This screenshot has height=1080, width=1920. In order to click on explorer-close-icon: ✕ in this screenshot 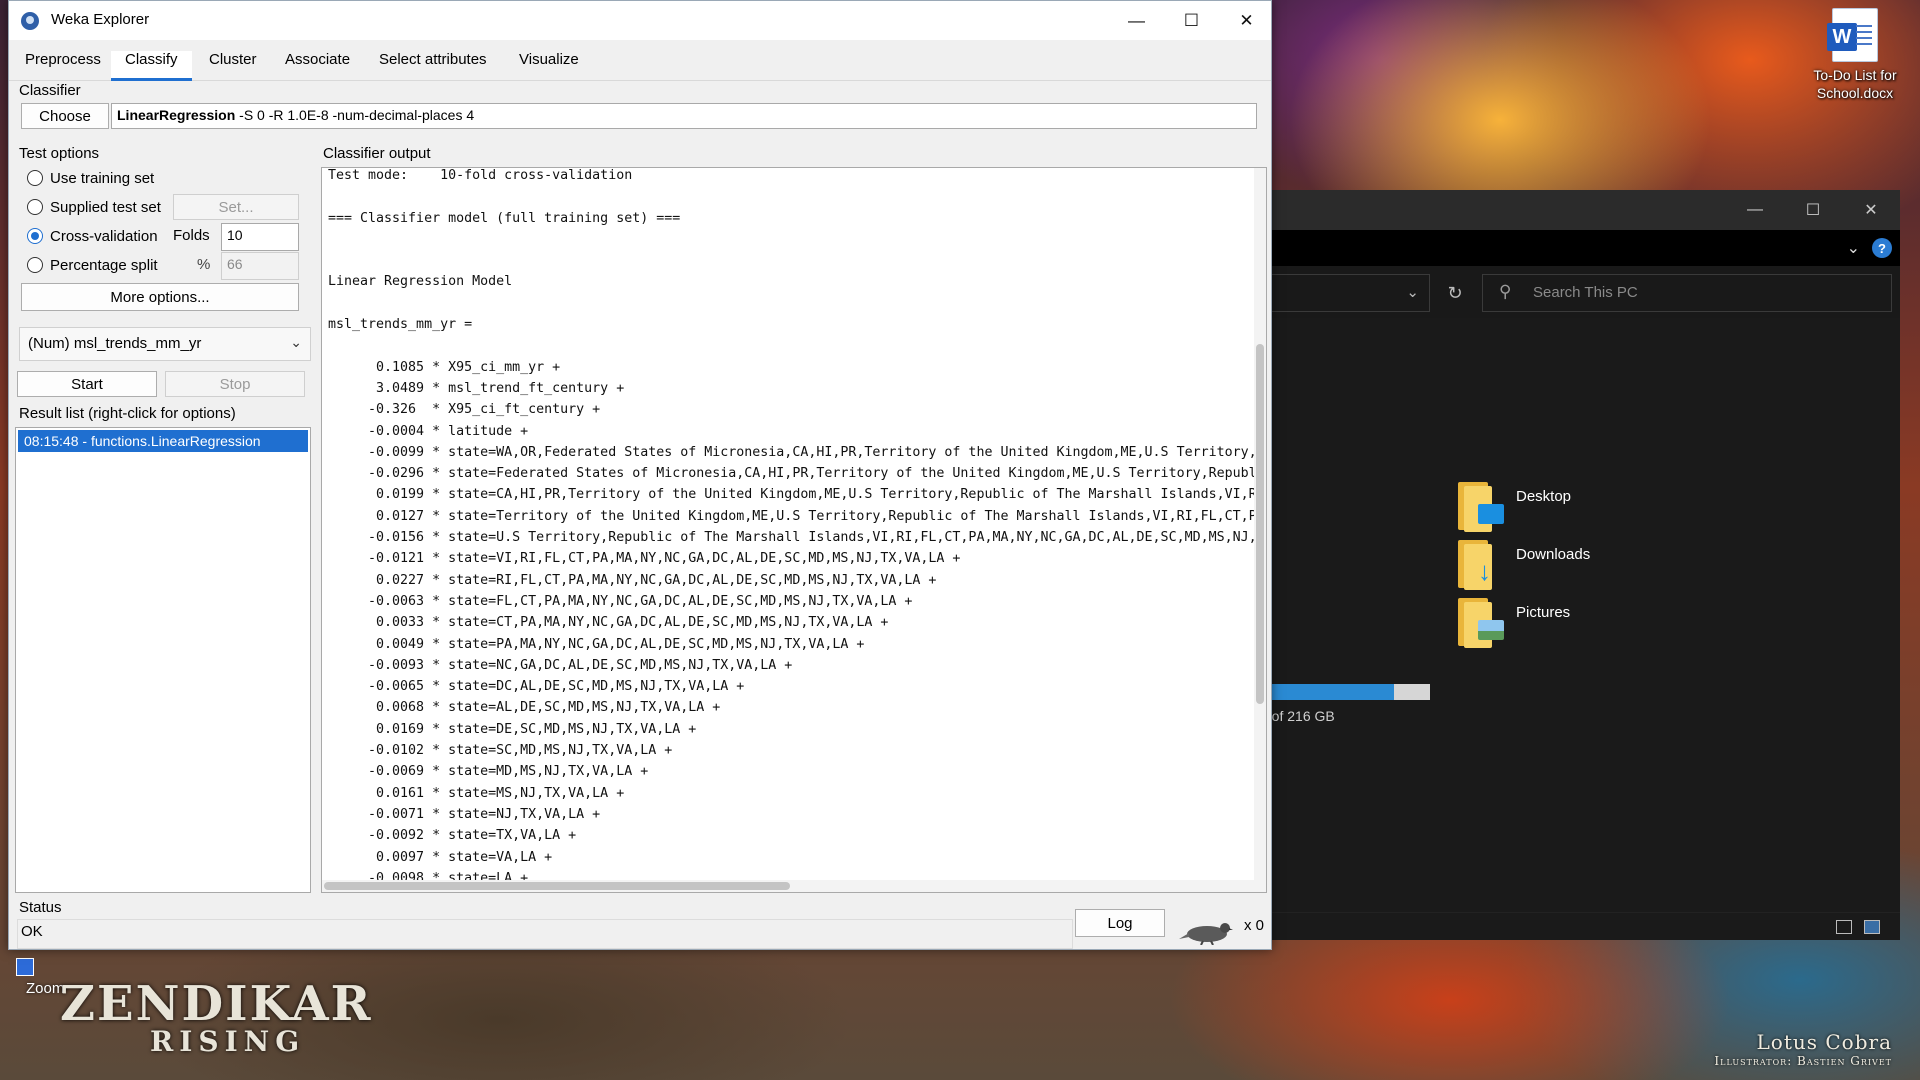, I will do `click(1871, 210)`.